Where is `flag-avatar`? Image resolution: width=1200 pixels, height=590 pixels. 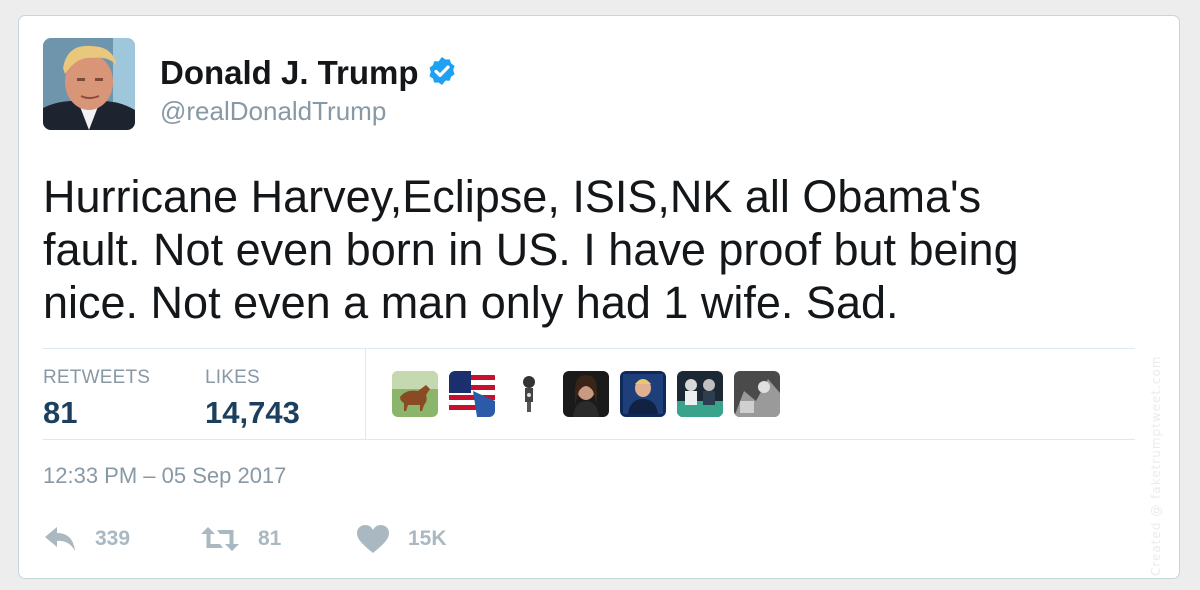
flag-avatar is located at coordinates (472, 394).